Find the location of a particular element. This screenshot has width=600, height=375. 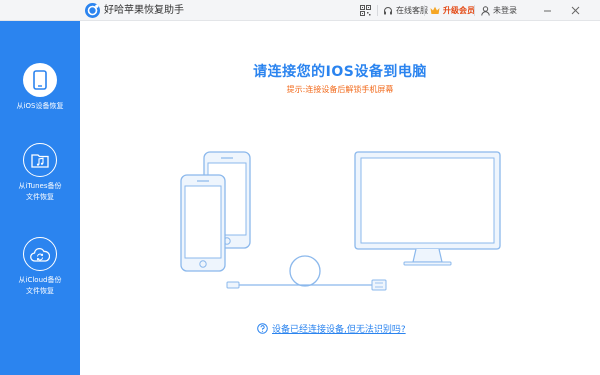

help-link-label: 设备已经连接设备,但无法识别吗? is located at coordinates (339, 330).